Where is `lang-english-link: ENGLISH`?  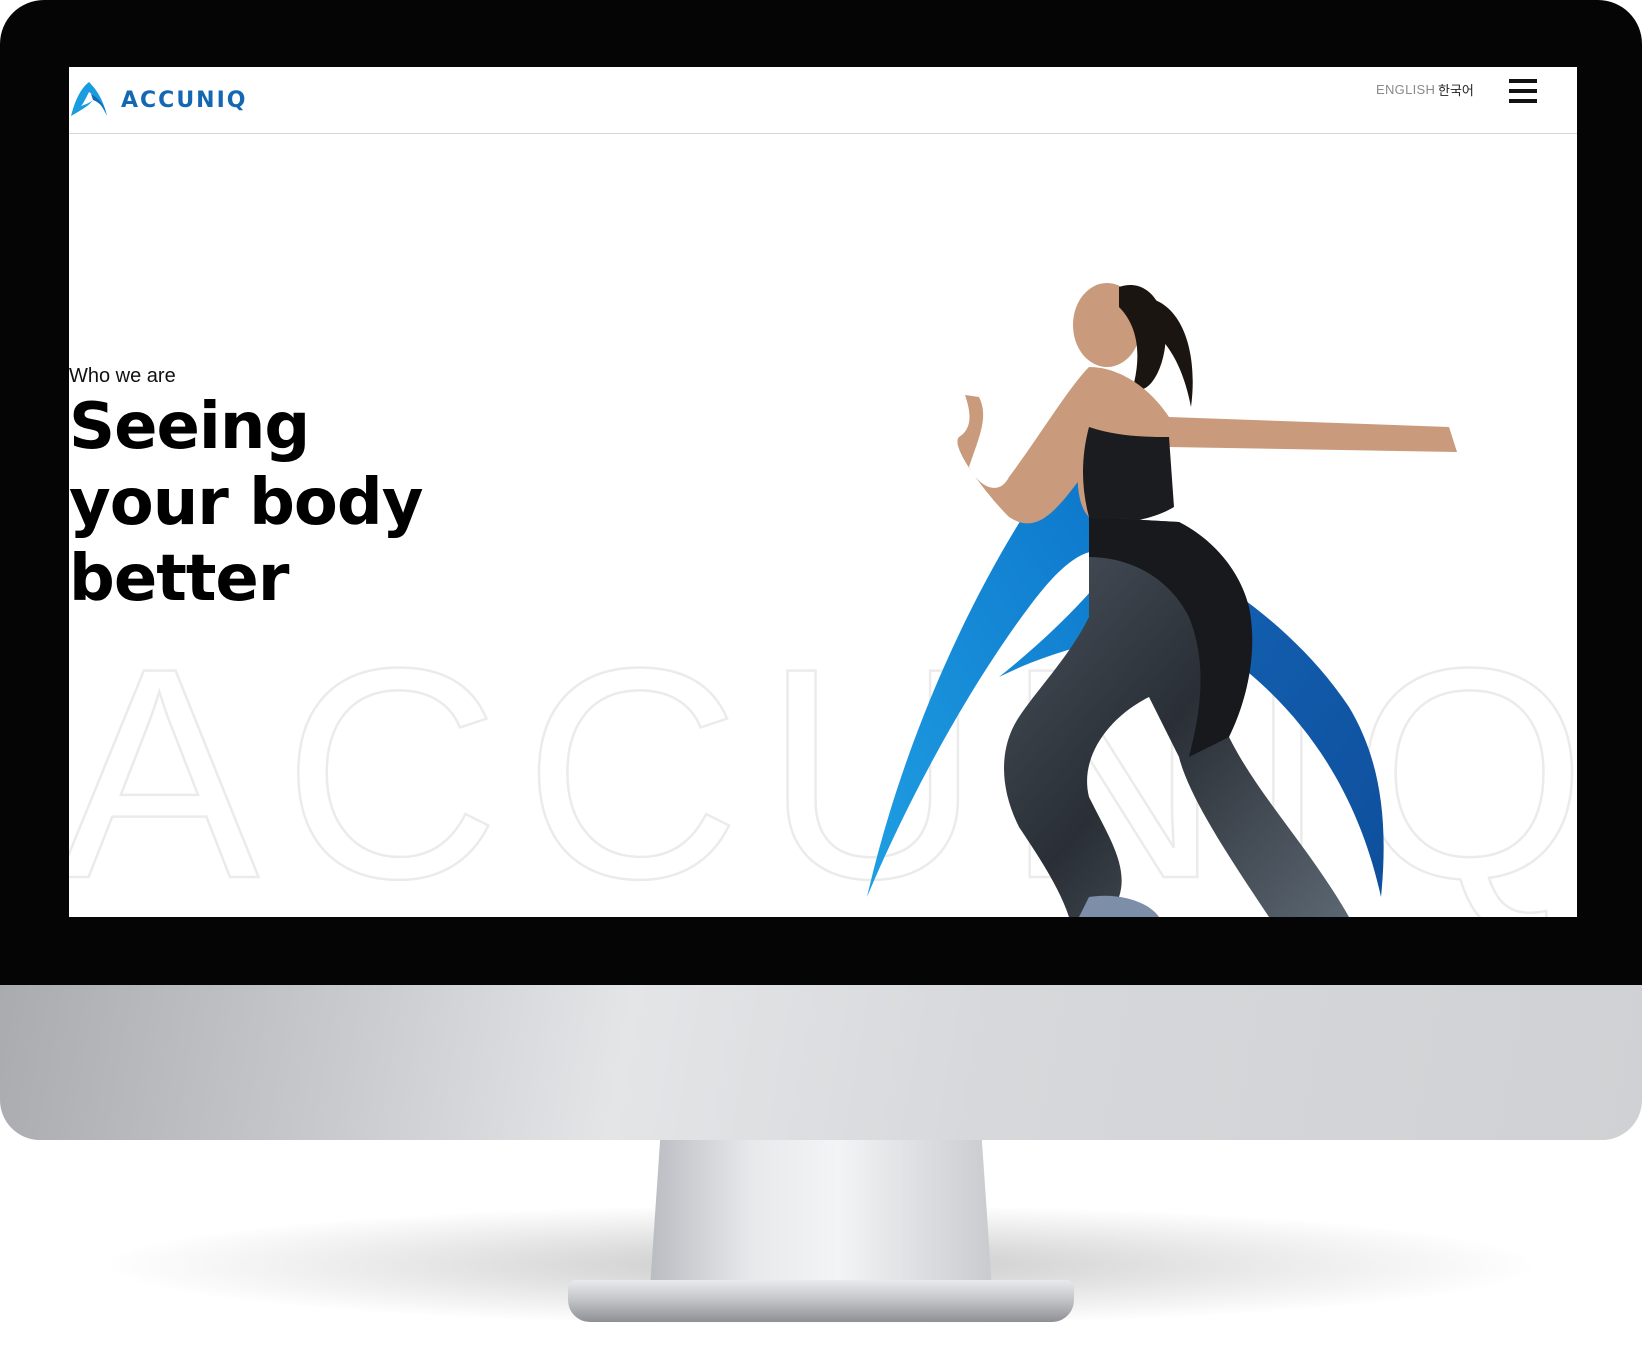 lang-english-link: ENGLISH is located at coordinates (1405, 89).